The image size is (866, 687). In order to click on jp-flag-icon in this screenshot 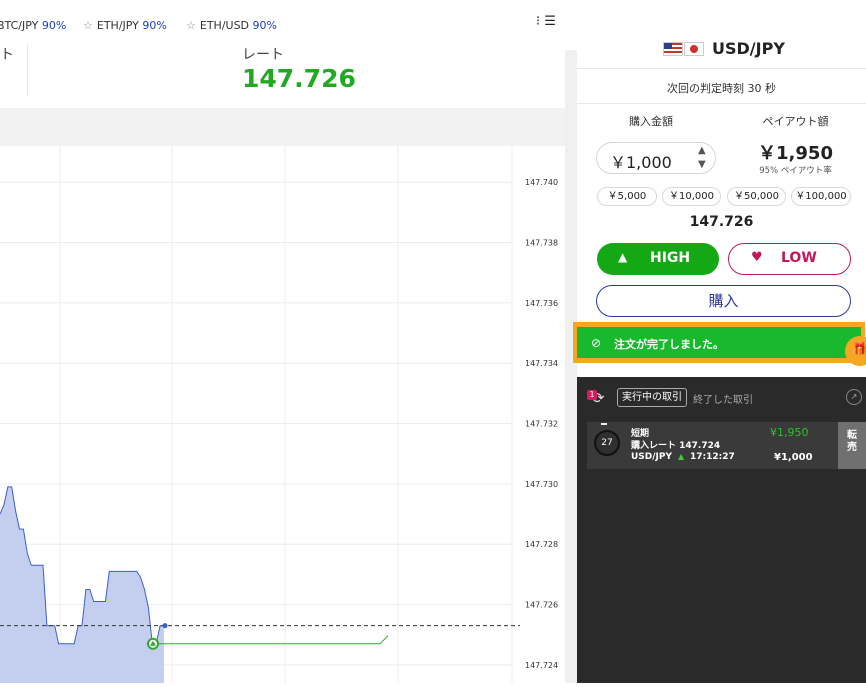, I will do `click(694, 49)`.